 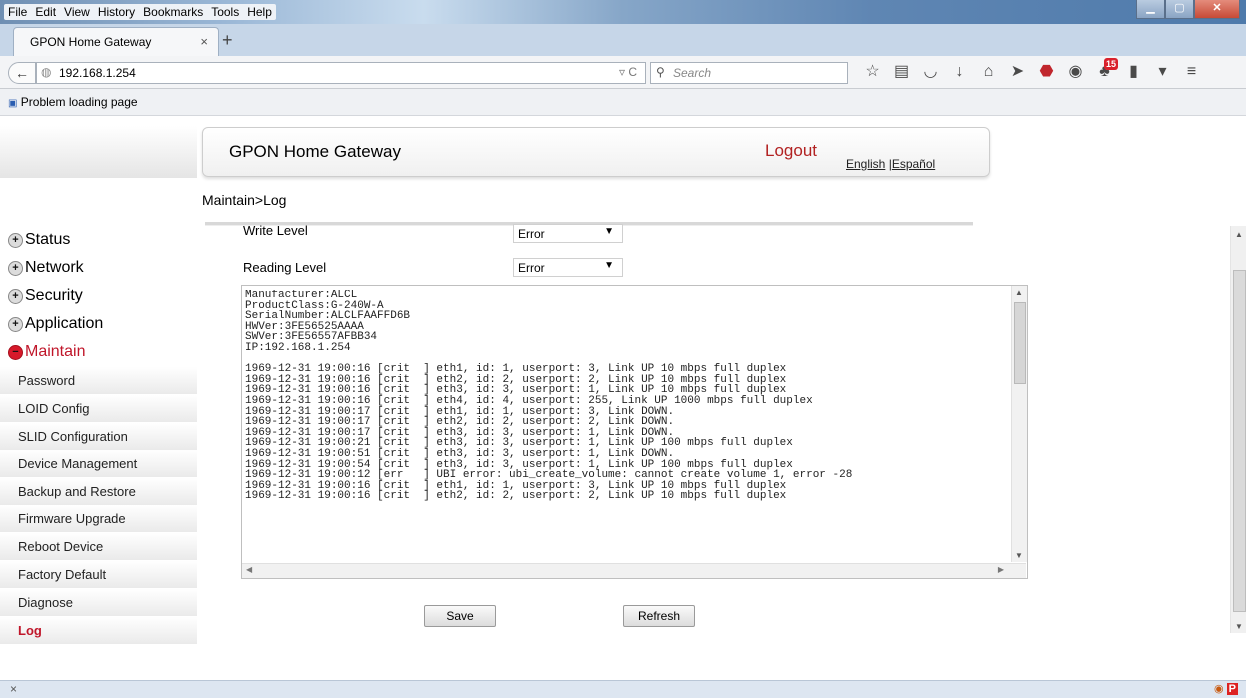 What do you see at coordinates (54, 267) in the screenshot?
I see `nav-label: Network` at bounding box center [54, 267].